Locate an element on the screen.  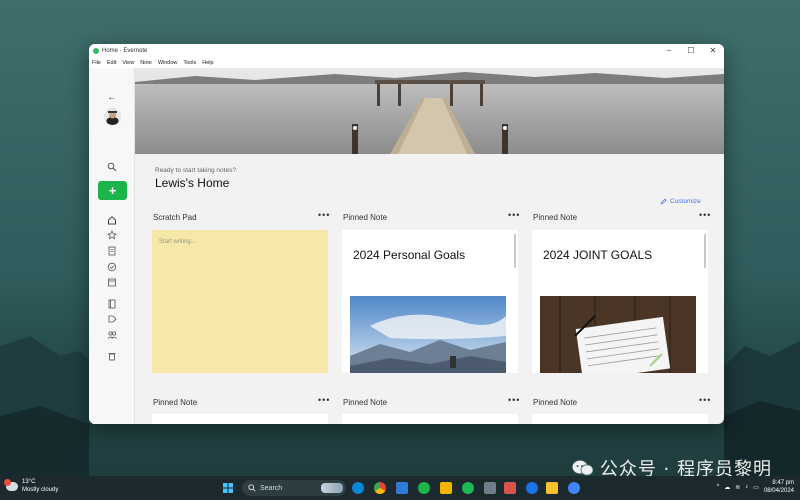
pencil-icon is located at coordinates (663, 201).